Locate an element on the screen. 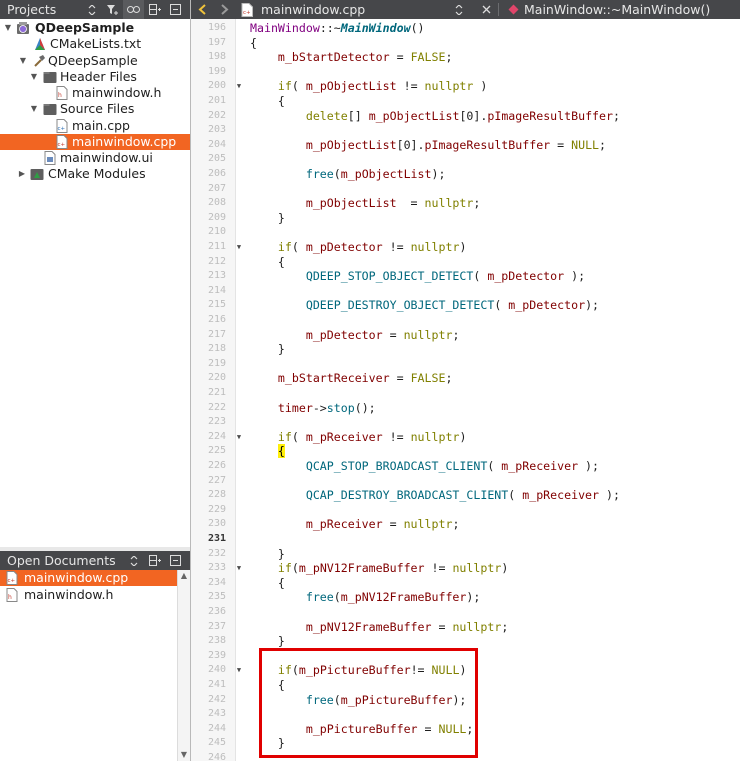 Image resolution: width=740 pixels, height=766 pixels. tree-item-main-cpp: c+ main.cpp is located at coordinates (95, 126).